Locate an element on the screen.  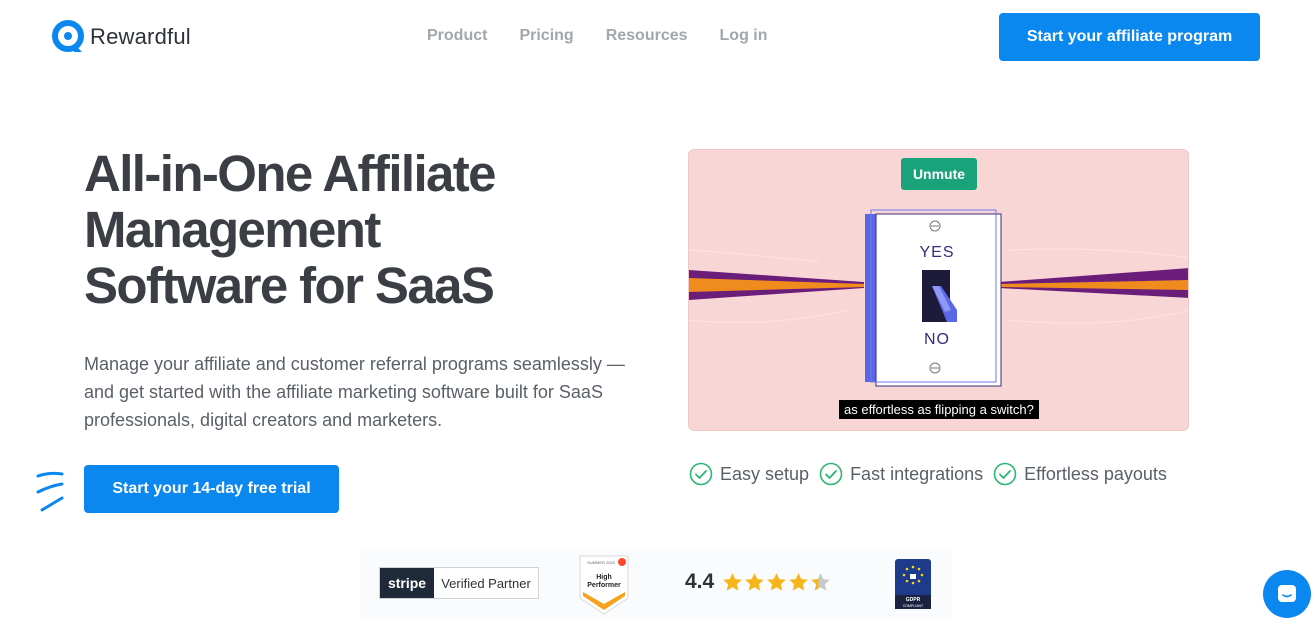
main-nav: Product Pricing Resources Log in is located at coordinates (597, 36).